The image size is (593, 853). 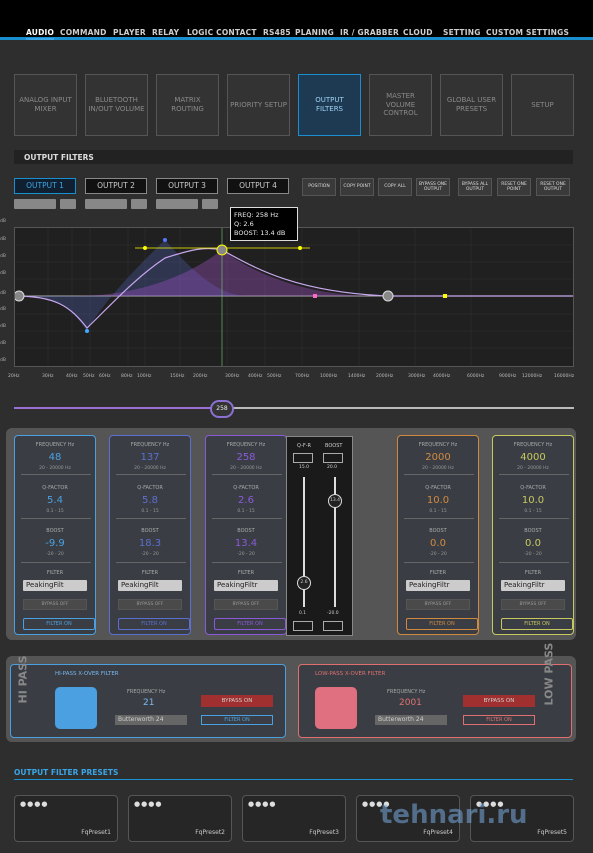 What do you see at coordinates (151, 720) in the screenshot?
I see `hipass-type-select: Butterworth 24` at bounding box center [151, 720].